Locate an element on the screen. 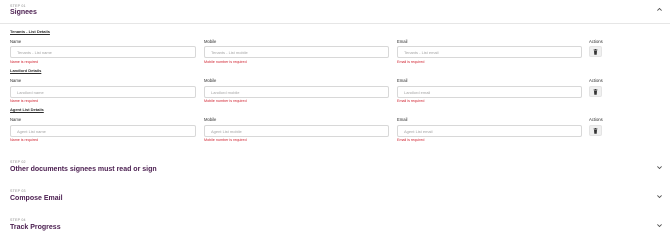 This screenshot has height=240, width=670. section-title: Tenants - List Details is located at coordinates (30, 31).